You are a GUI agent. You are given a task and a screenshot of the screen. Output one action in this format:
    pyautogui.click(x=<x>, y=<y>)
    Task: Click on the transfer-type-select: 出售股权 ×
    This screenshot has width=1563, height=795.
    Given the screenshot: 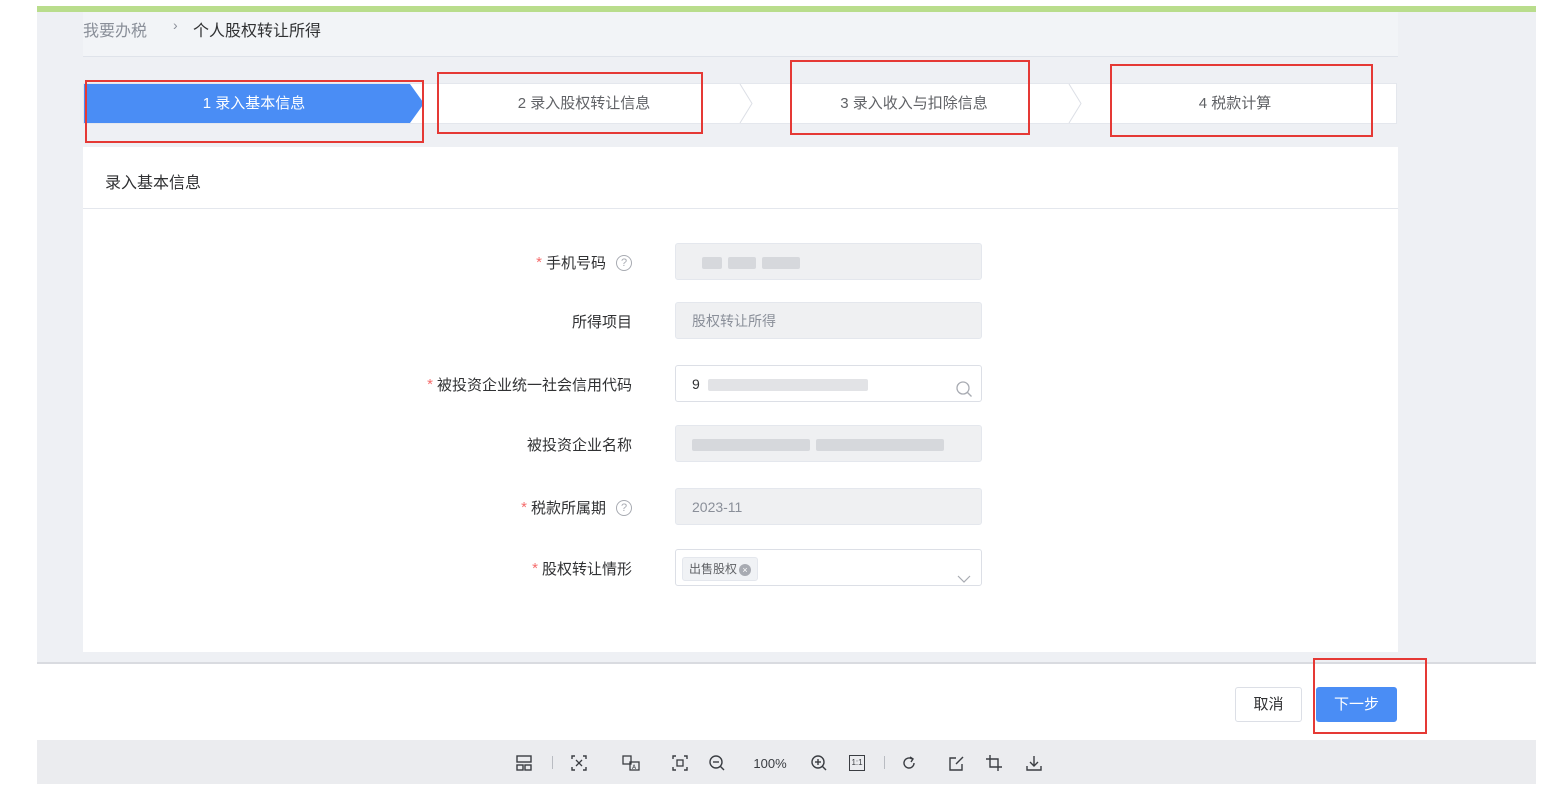 What is the action you would take?
    pyautogui.click(x=828, y=567)
    